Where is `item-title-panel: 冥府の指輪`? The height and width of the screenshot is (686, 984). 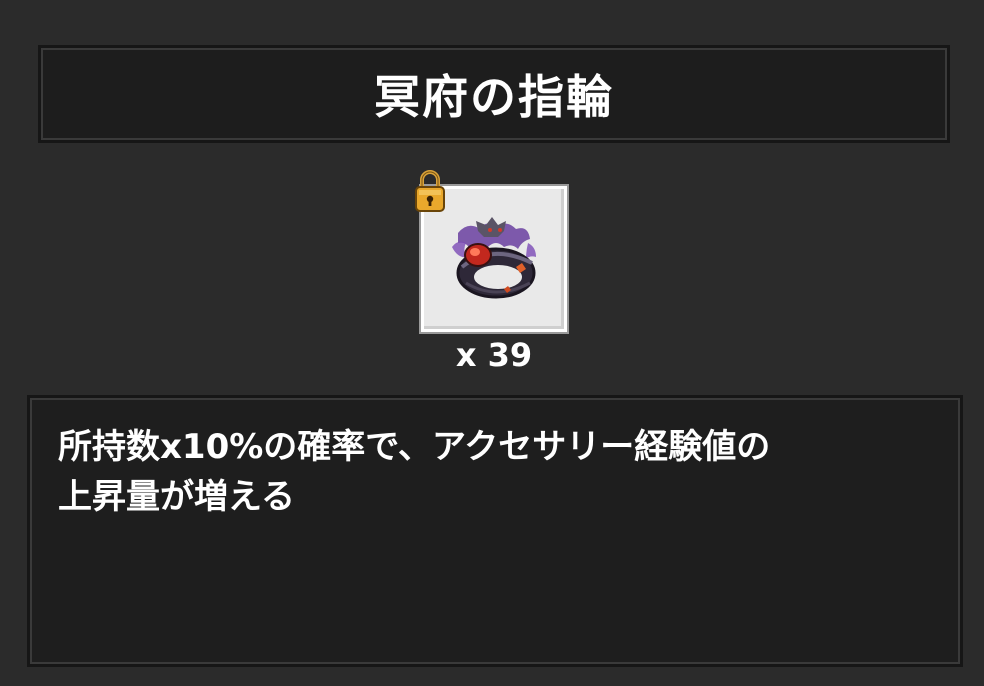 item-title-panel: 冥府の指輪 is located at coordinates (494, 94).